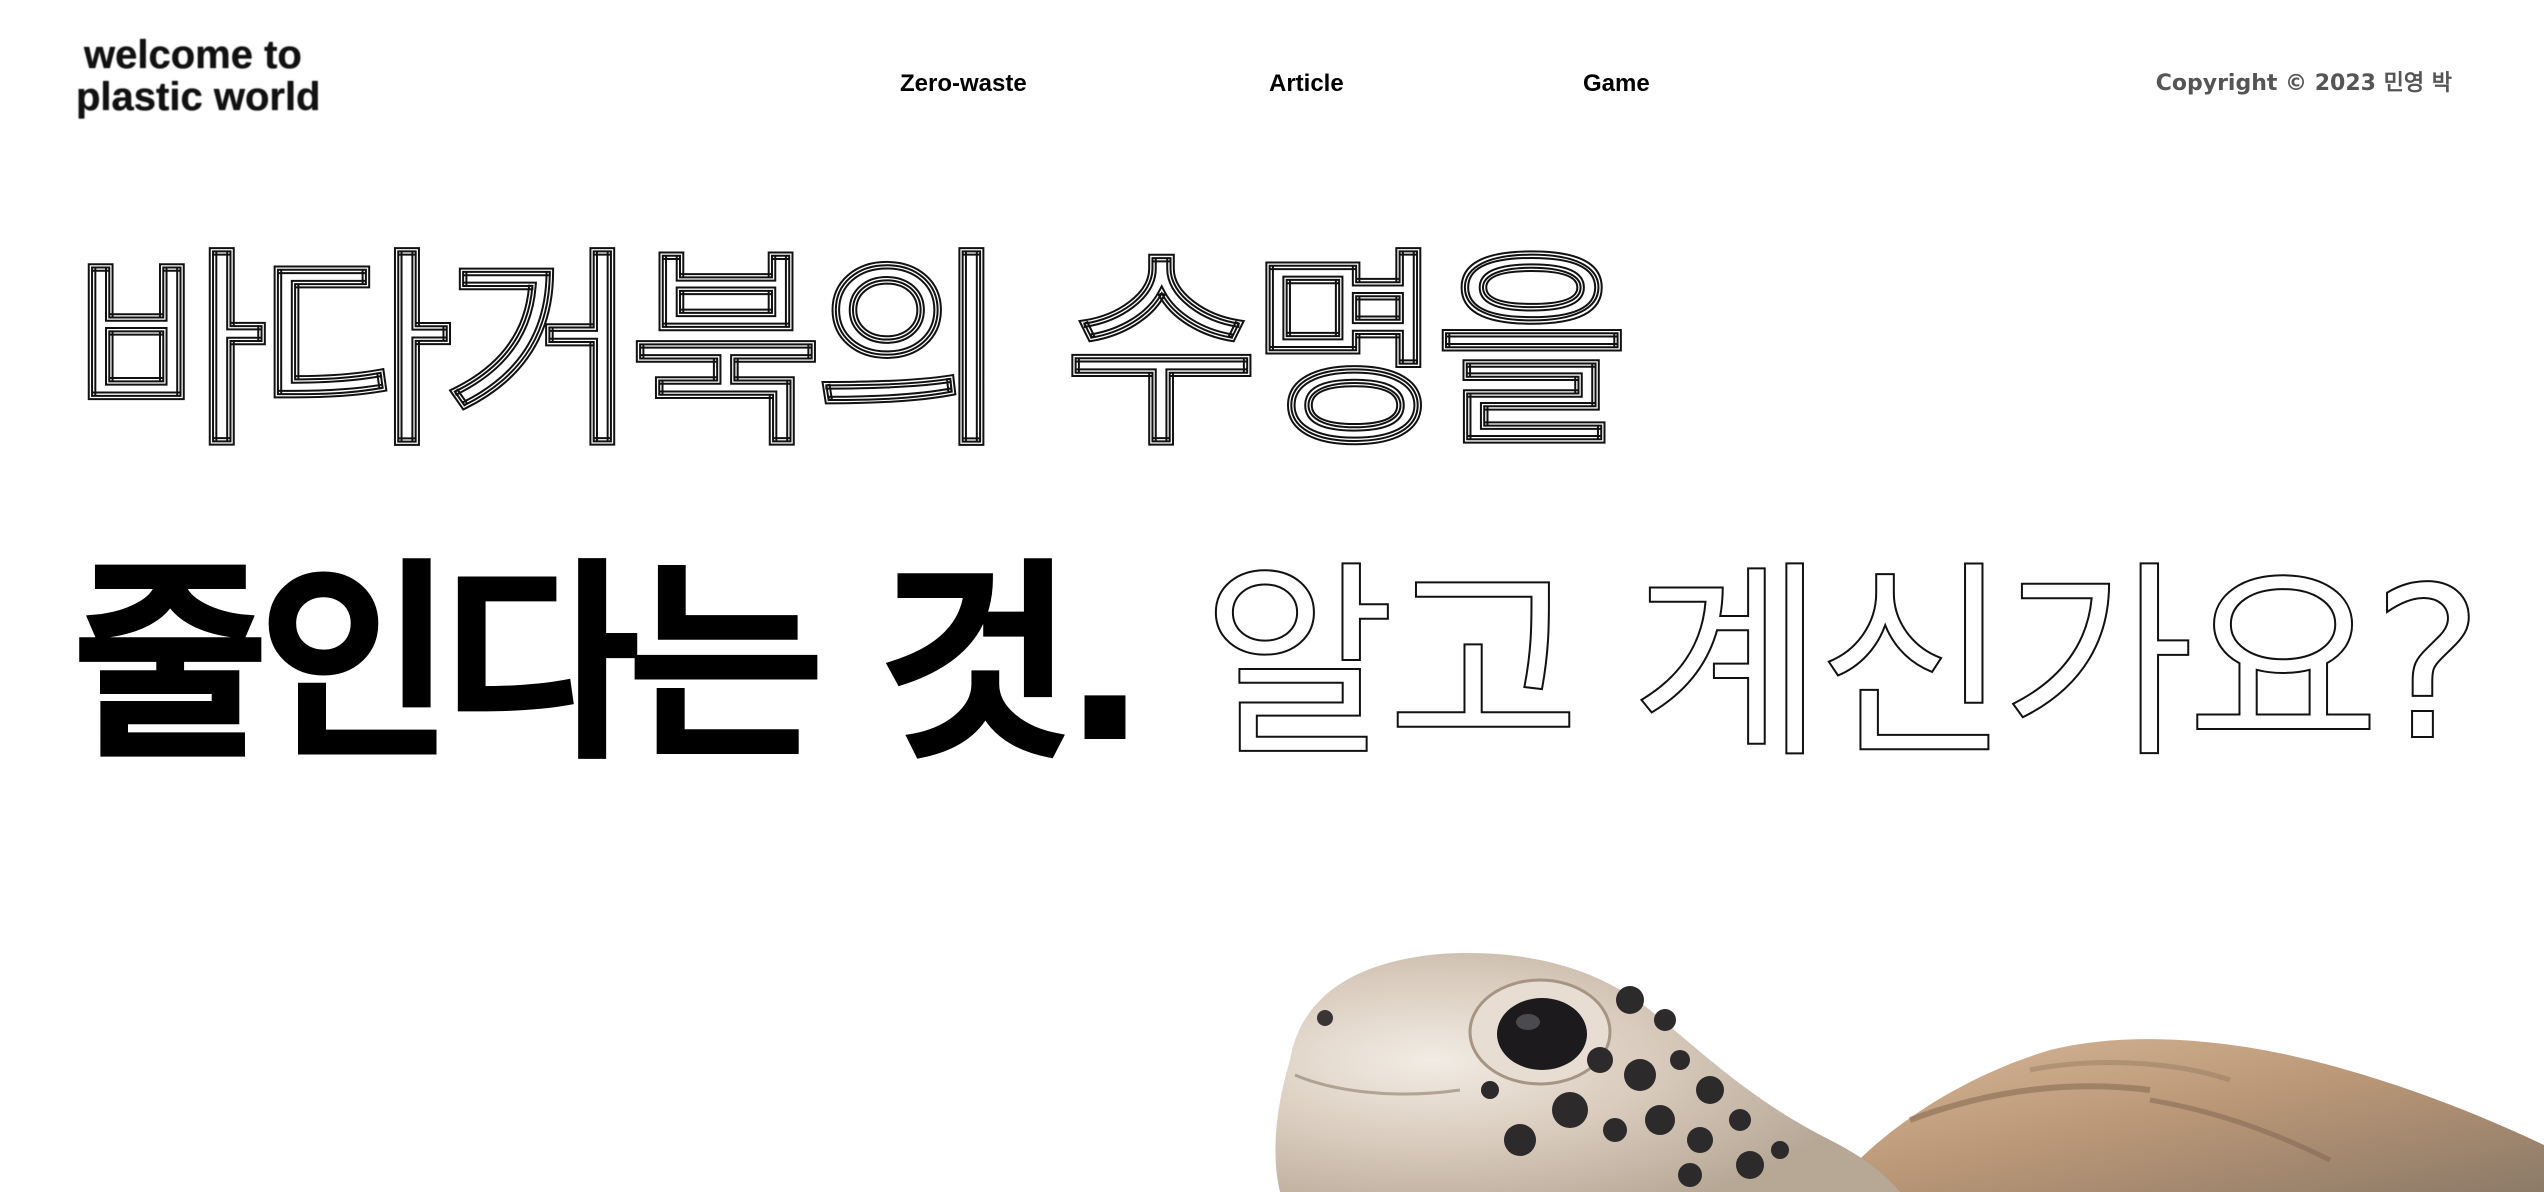 The height and width of the screenshot is (1192, 2544). Describe the element at coordinates (1616, 84) in the screenshot. I see `nav-game: Game` at that location.